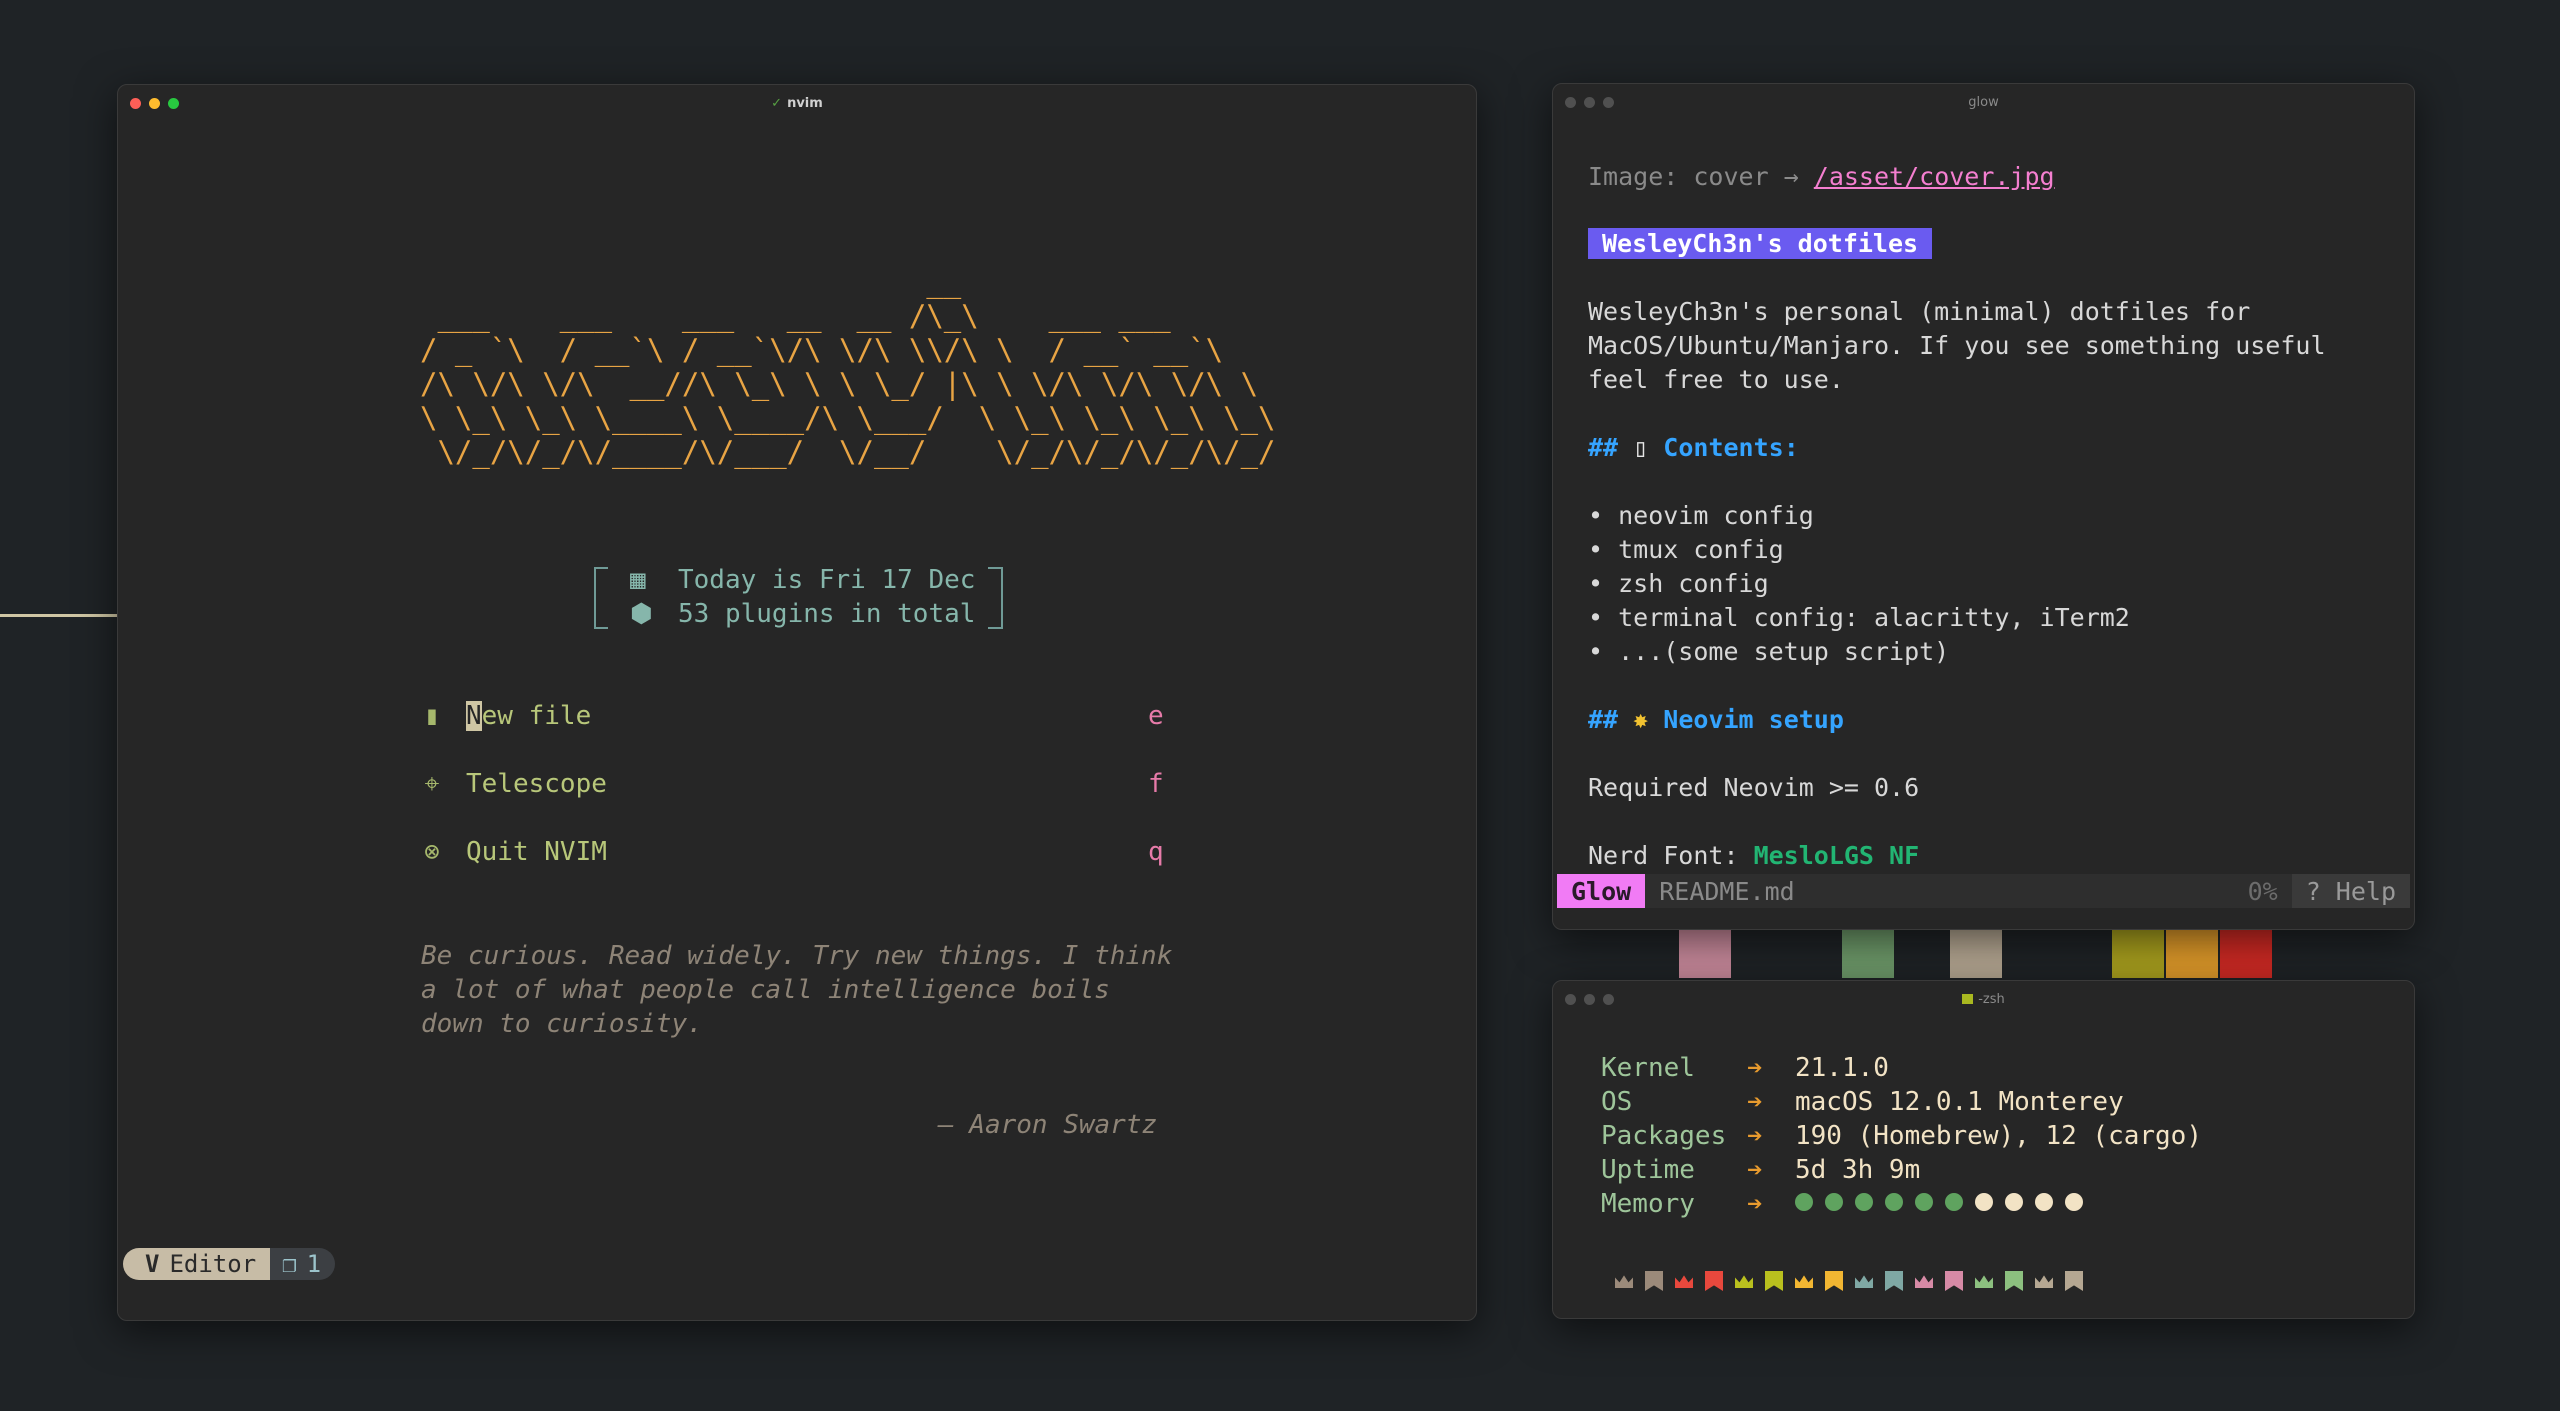 The width and height of the screenshot is (2560, 1411). Describe the element at coordinates (197, 1264) in the screenshot. I see `mode-indicator: V Editor` at that location.